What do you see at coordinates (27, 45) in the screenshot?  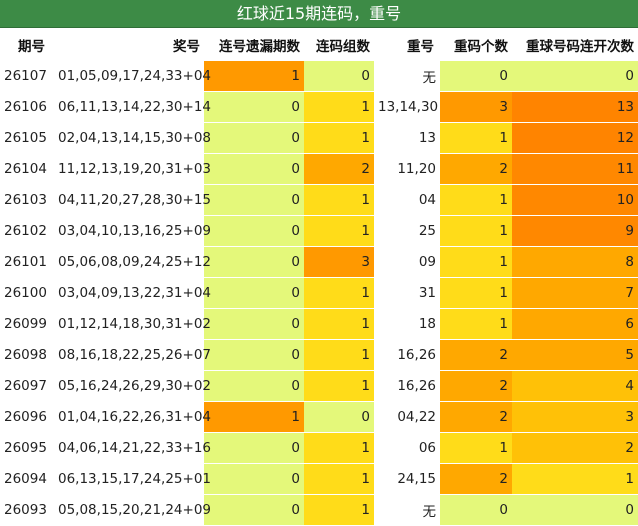 I see `header-period: 期号` at bounding box center [27, 45].